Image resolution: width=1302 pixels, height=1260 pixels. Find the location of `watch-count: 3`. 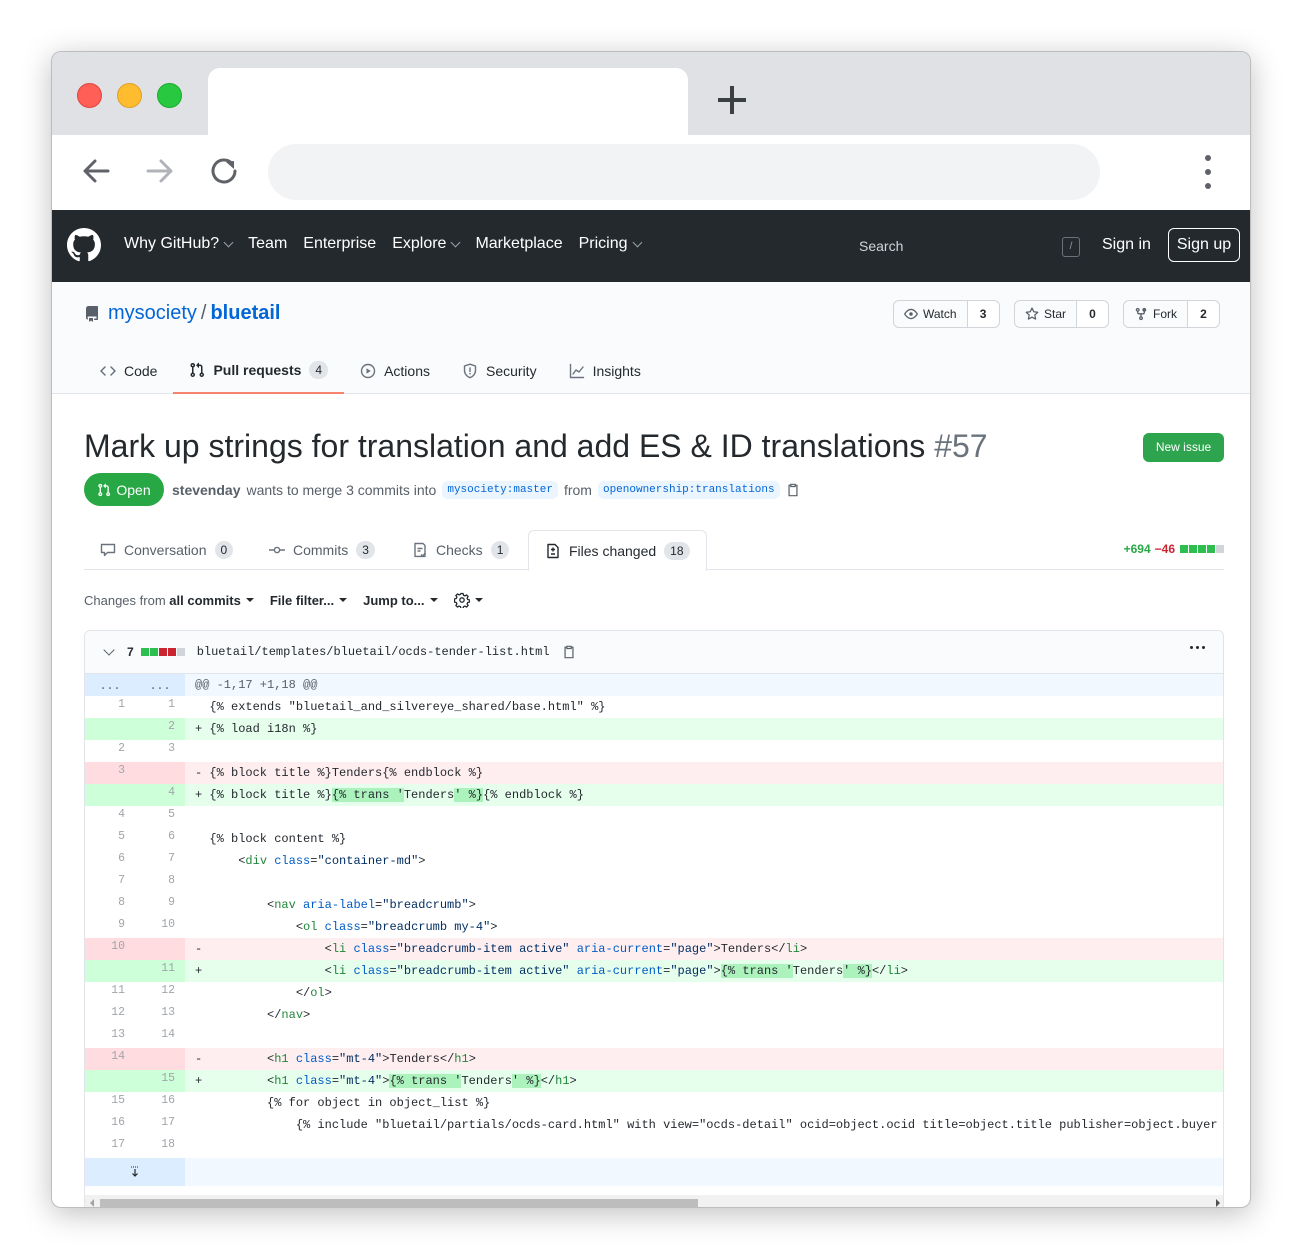

watch-count: 3 is located at coordinates (983, 314).